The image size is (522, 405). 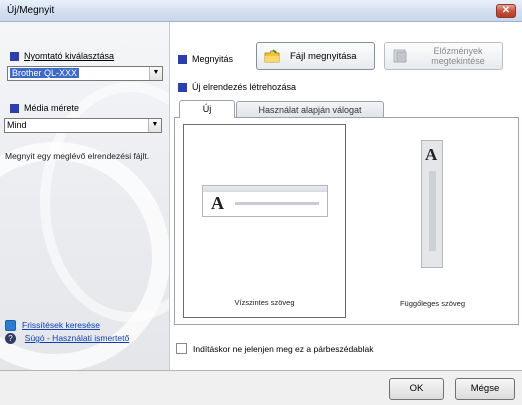 I want to click on tab-usage-based: Használat alapján válogat, so click(x=310, y=109).